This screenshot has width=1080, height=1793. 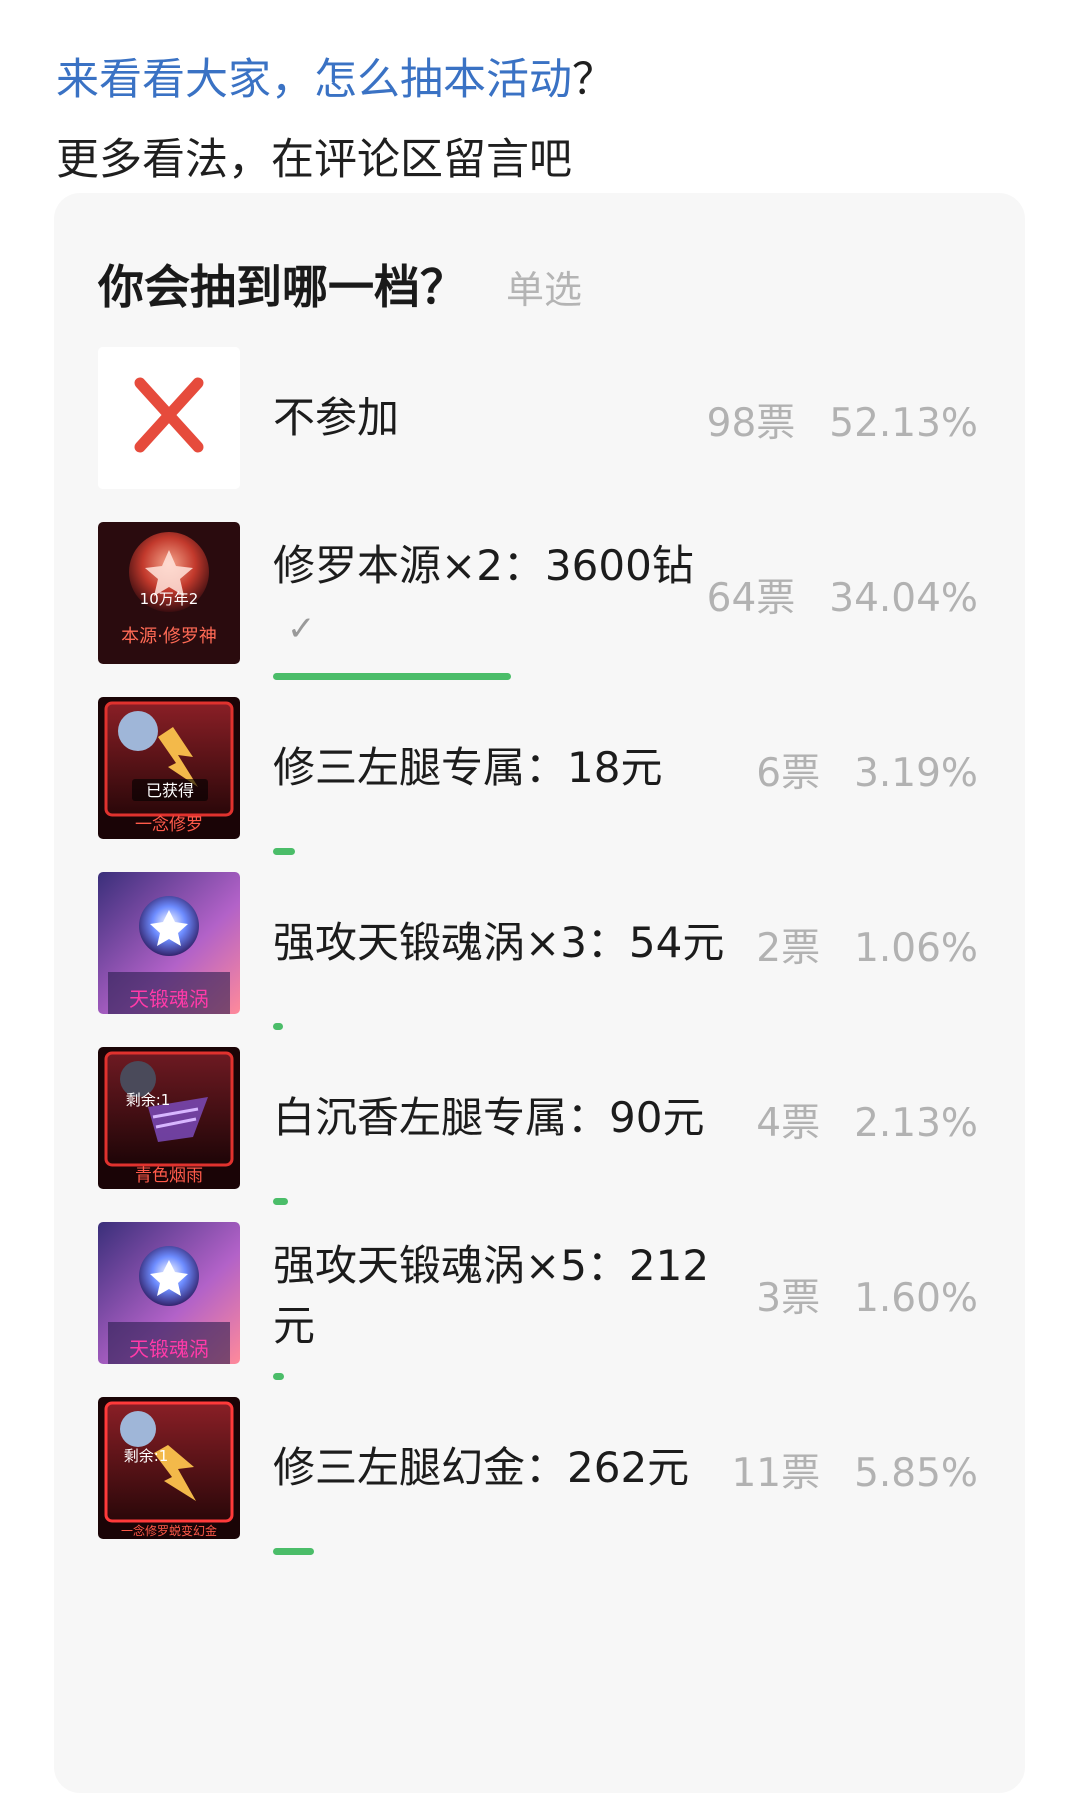 I want to click on vote-count: 64票, so click(x=751, y=598).